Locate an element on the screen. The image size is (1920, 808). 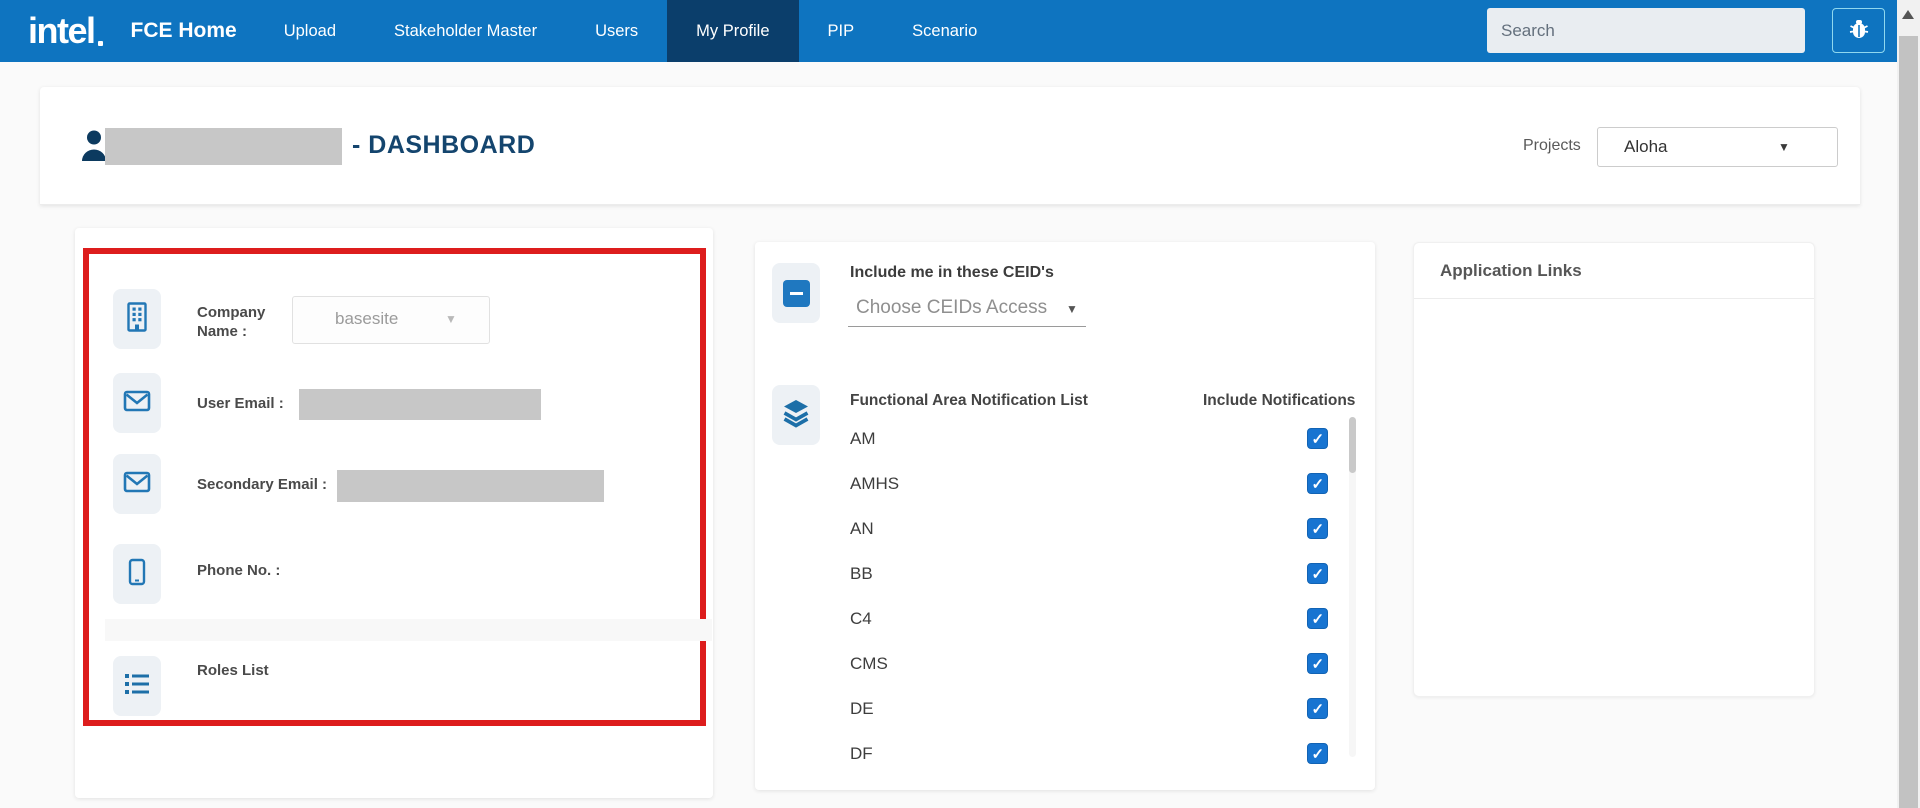
indeterminate-checkbox-icon is located at coordinates (796, 293).